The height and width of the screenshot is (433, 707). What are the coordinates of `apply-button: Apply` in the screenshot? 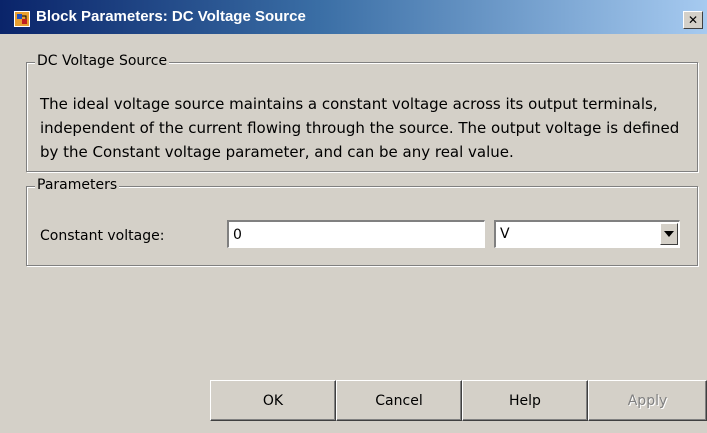 It's located at (647, 400).